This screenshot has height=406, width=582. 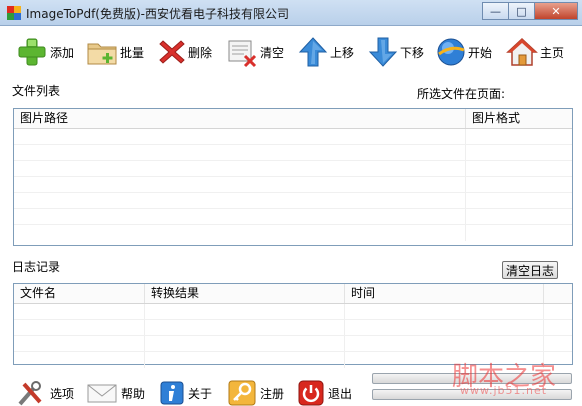 I want to click on move-up-button: 上移, so click(x=326, y=52).